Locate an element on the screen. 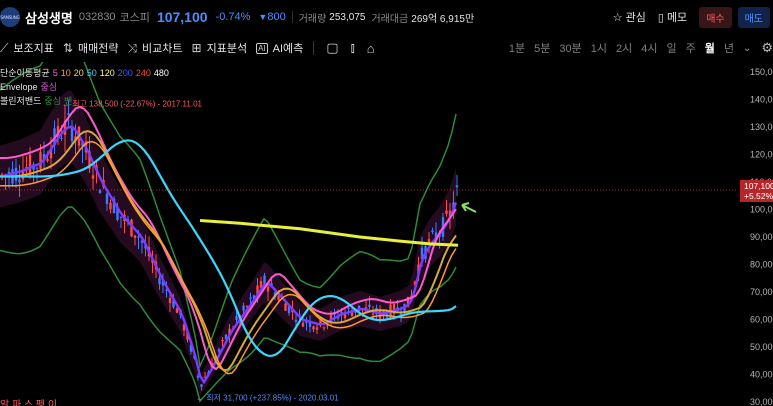 The image size is (773, 406). period-selector: 1분 5분 30분 1시 2시 4시 일 주 월 년 ⌄ ⚙ is located at coordinates (636, 48).